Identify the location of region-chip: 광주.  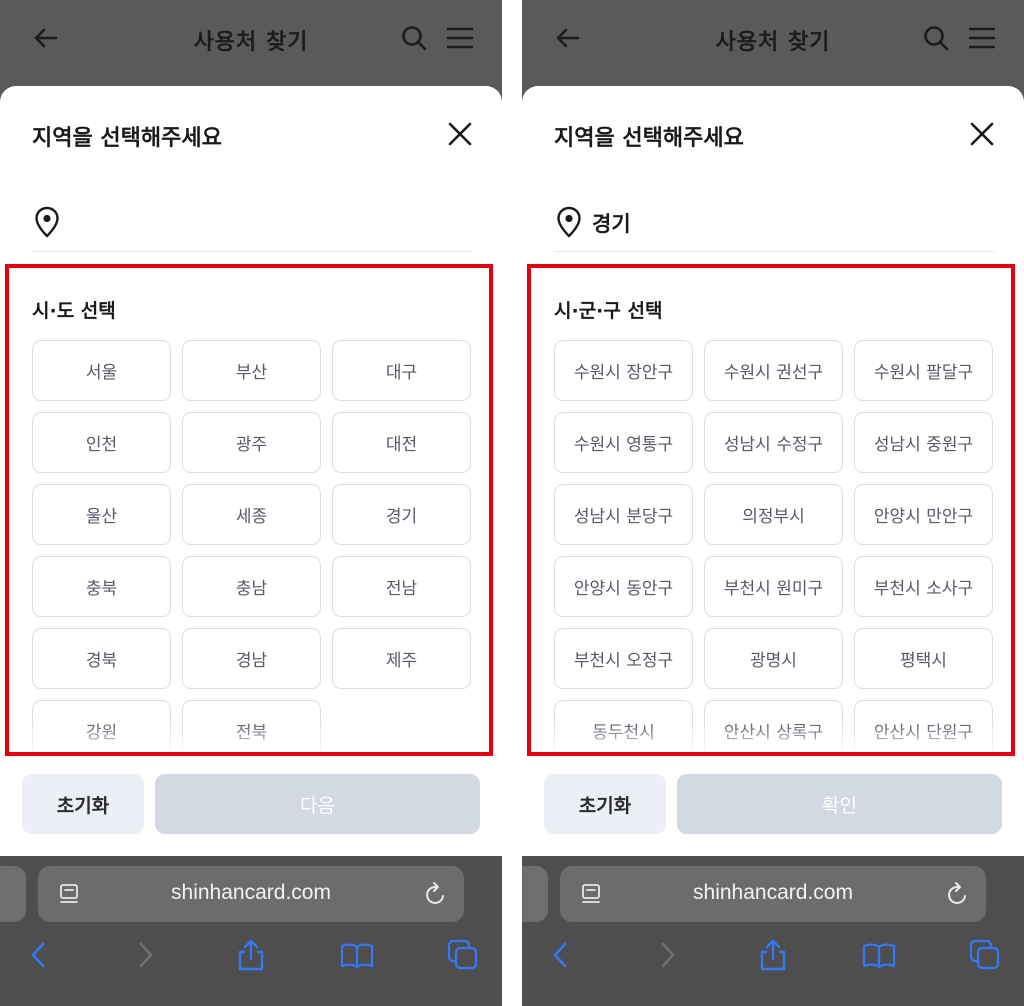
(251, 442).